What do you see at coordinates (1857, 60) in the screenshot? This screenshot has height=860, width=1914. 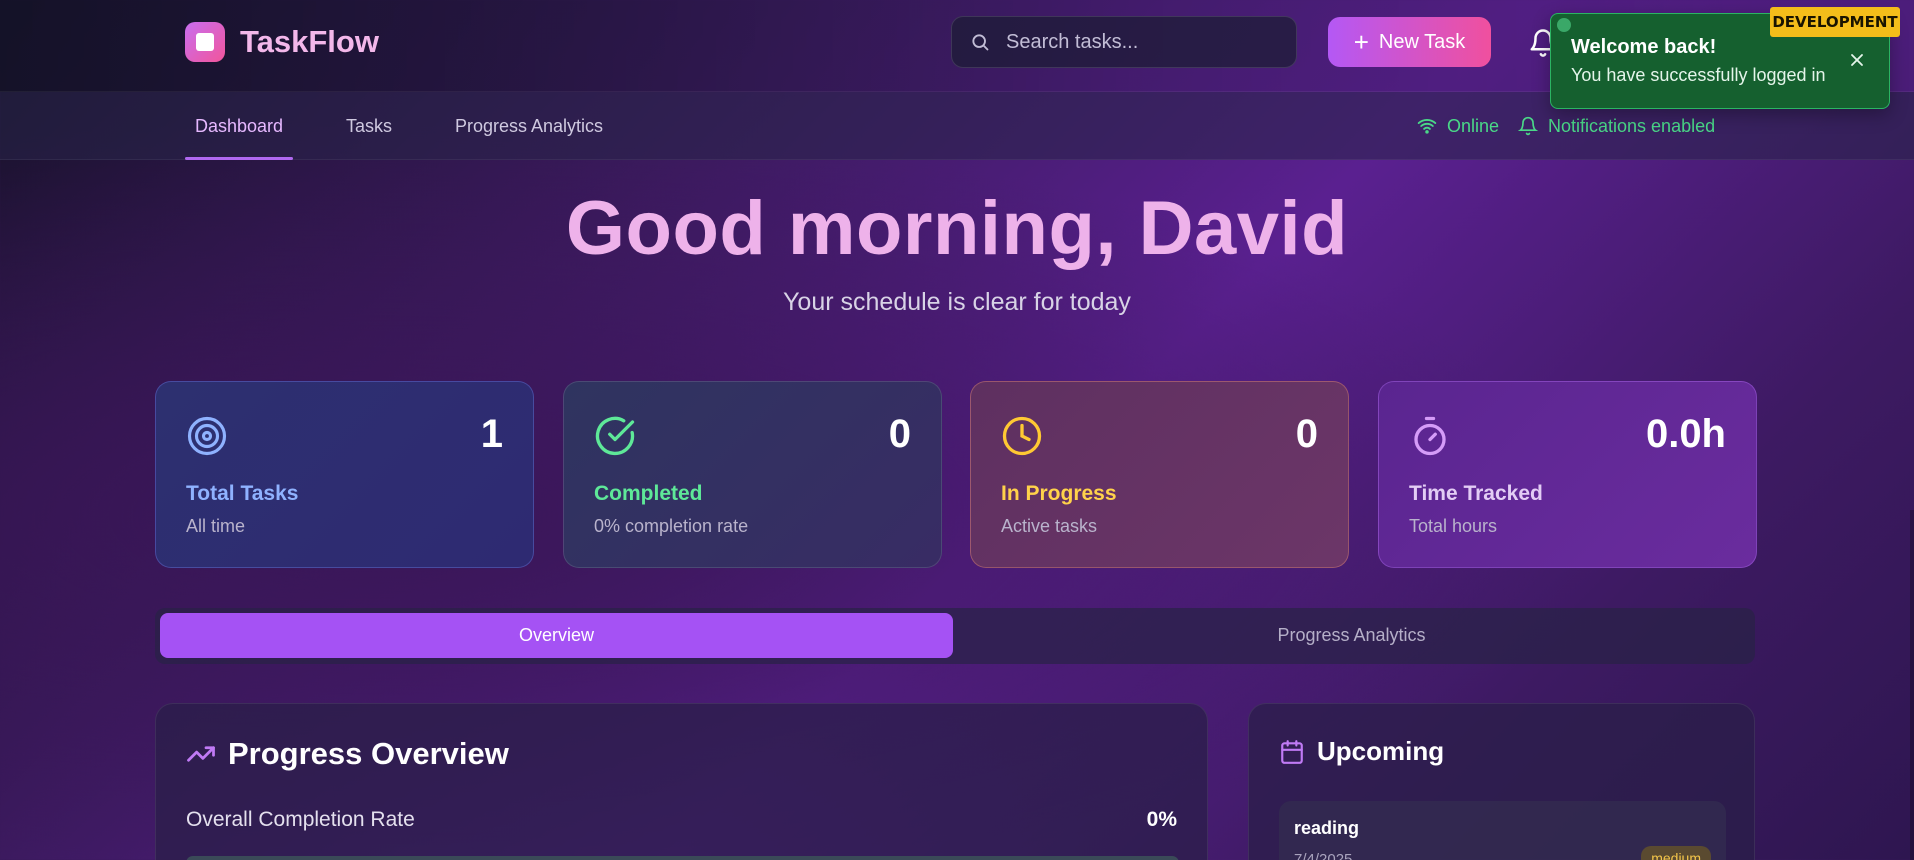 I see `close-icon` at bounding box center [1857, 60].